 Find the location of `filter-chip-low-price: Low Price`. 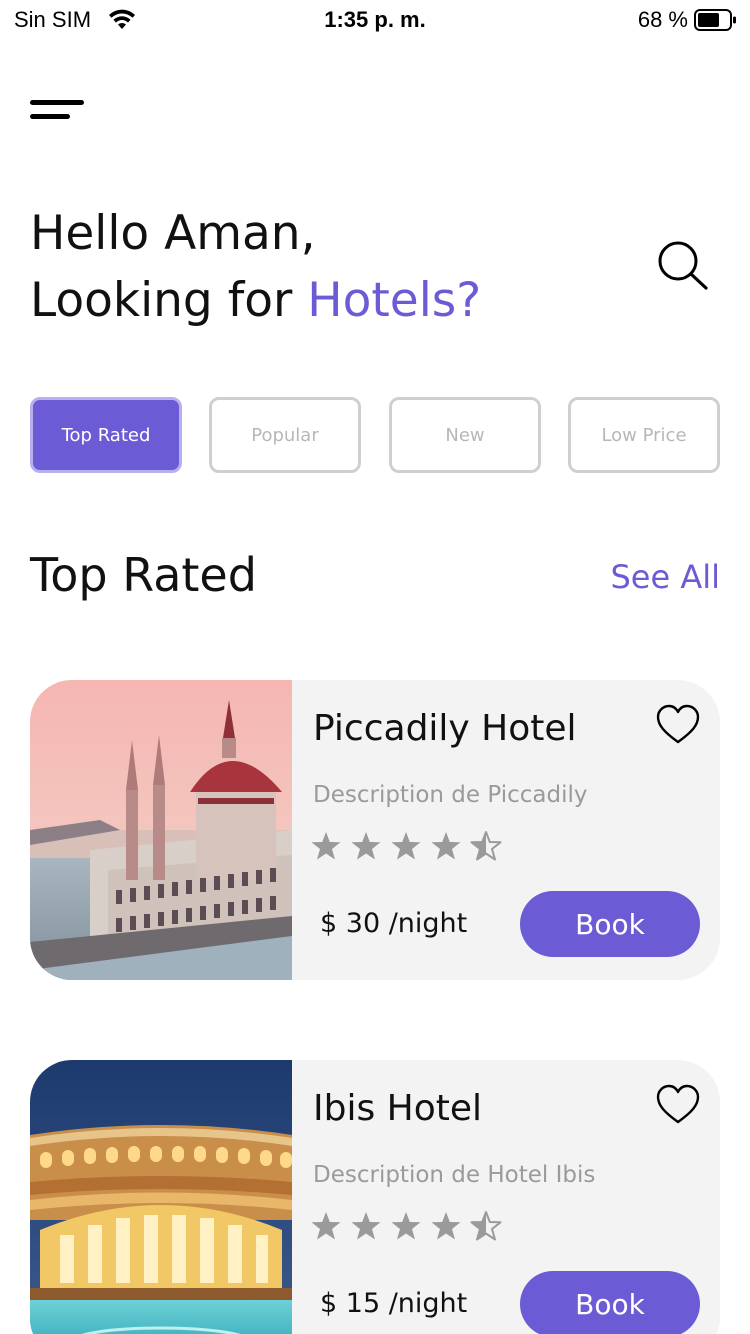

filter-chip-low-price: Low Price is located at coordinates (644, 435).